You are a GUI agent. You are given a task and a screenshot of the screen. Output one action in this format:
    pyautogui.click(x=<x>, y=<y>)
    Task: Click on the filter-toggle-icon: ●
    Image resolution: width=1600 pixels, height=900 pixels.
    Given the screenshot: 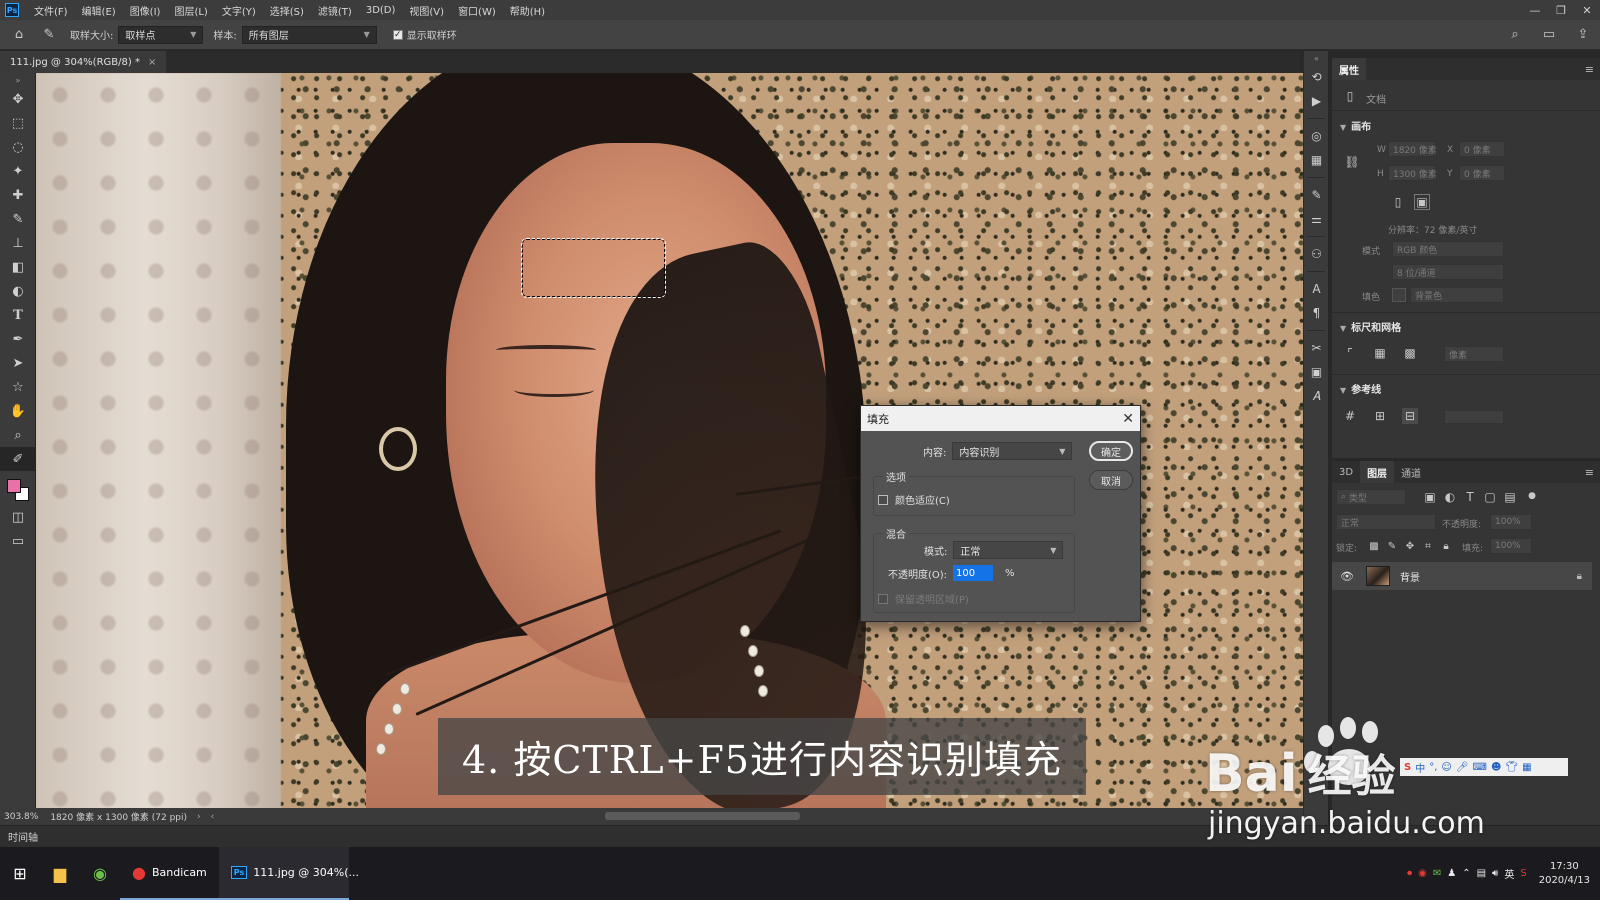 What is the action you would take?
    pyautogui.click(x=1532, y=496)
    